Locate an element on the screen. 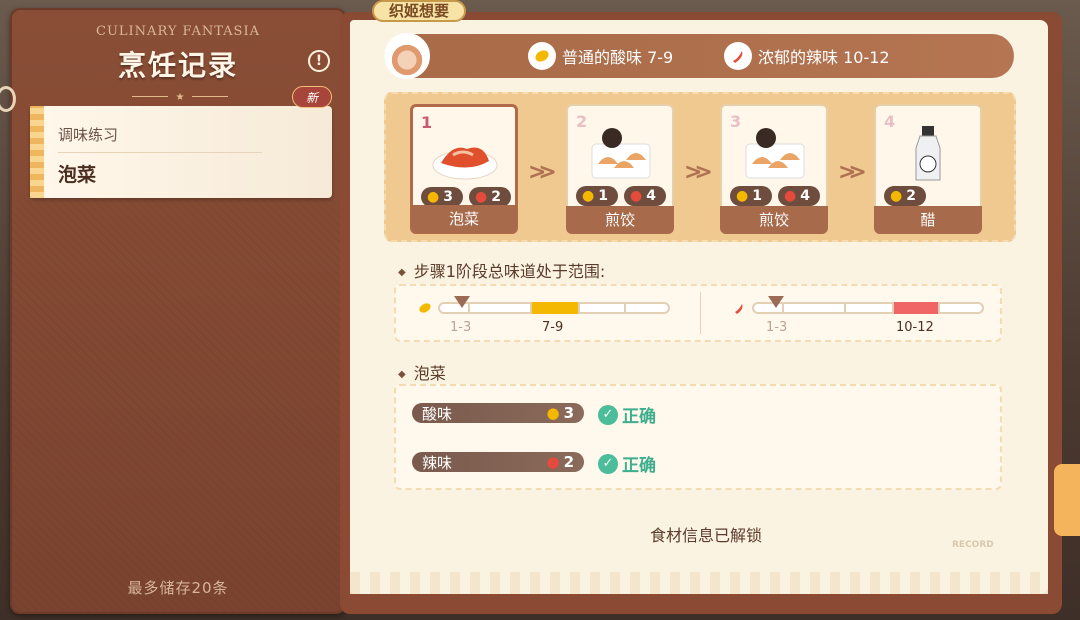 This screenshot has height=620, width=1080. want-spicy-label: 浓郁的辣味 10-12 is located at coordinates (824, 57).